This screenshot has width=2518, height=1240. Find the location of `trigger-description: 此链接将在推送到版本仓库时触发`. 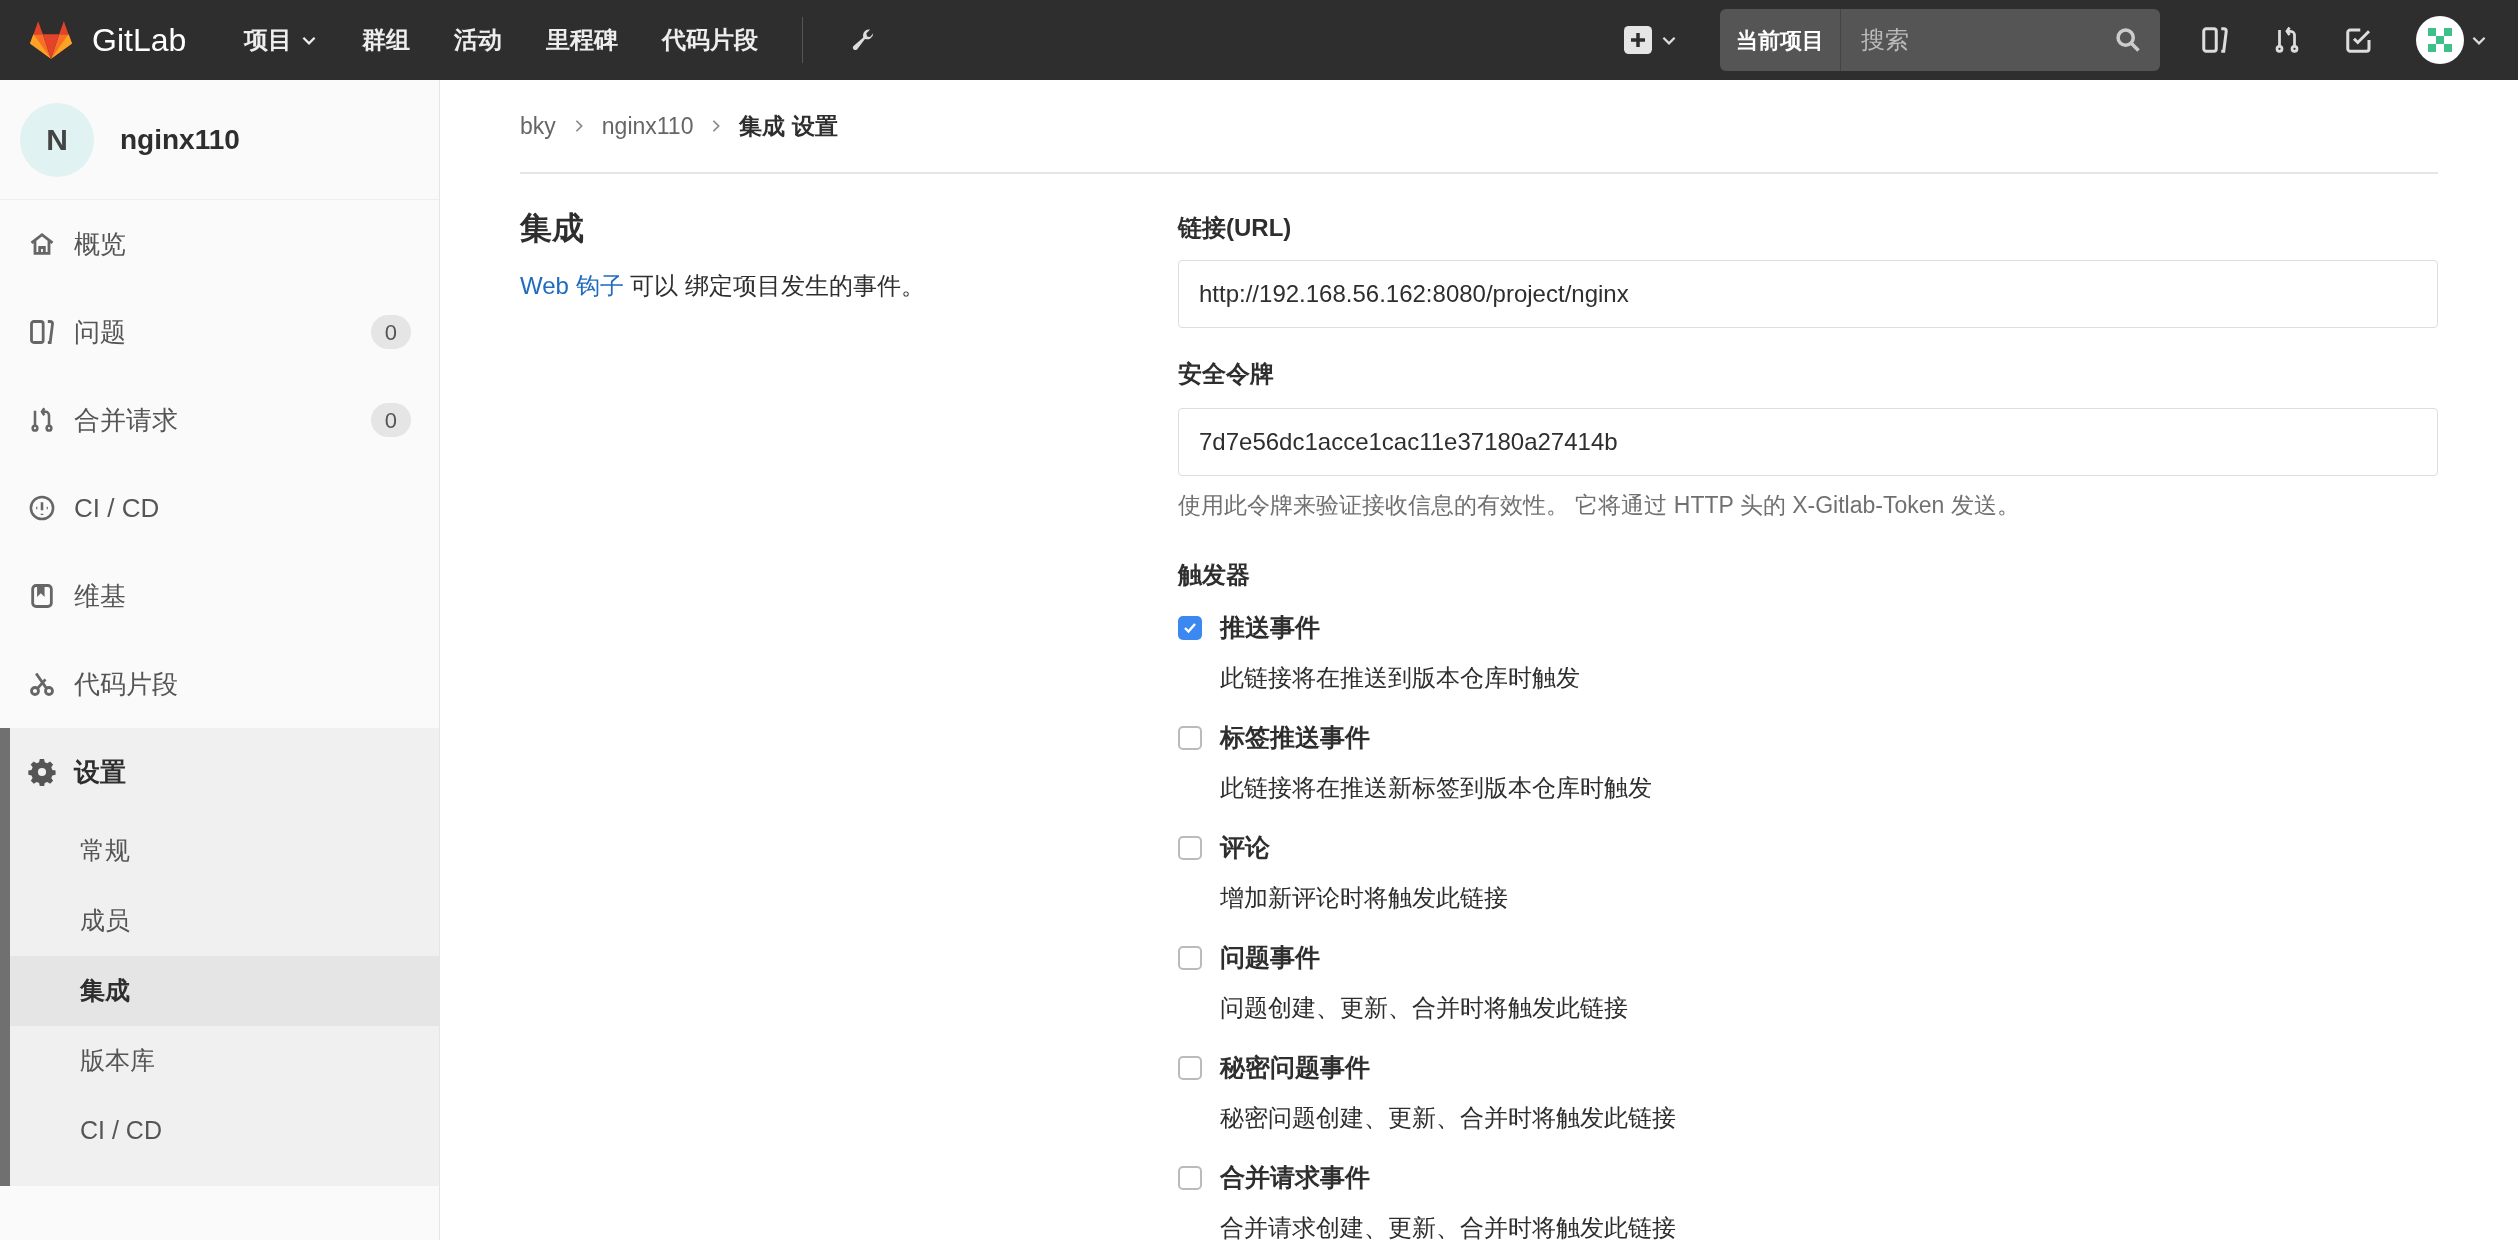

trigger-description: 此链接将在推送到版本仓库时触发 is located at coordinates (1400, 677).